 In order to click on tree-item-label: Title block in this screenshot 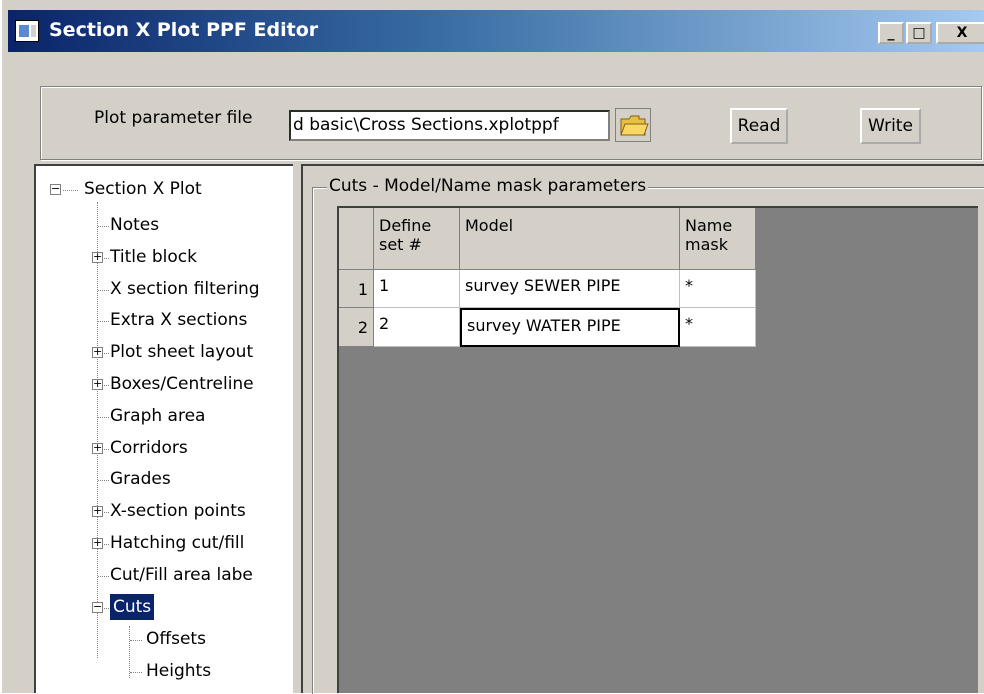, I will do `click(153, 257)`.